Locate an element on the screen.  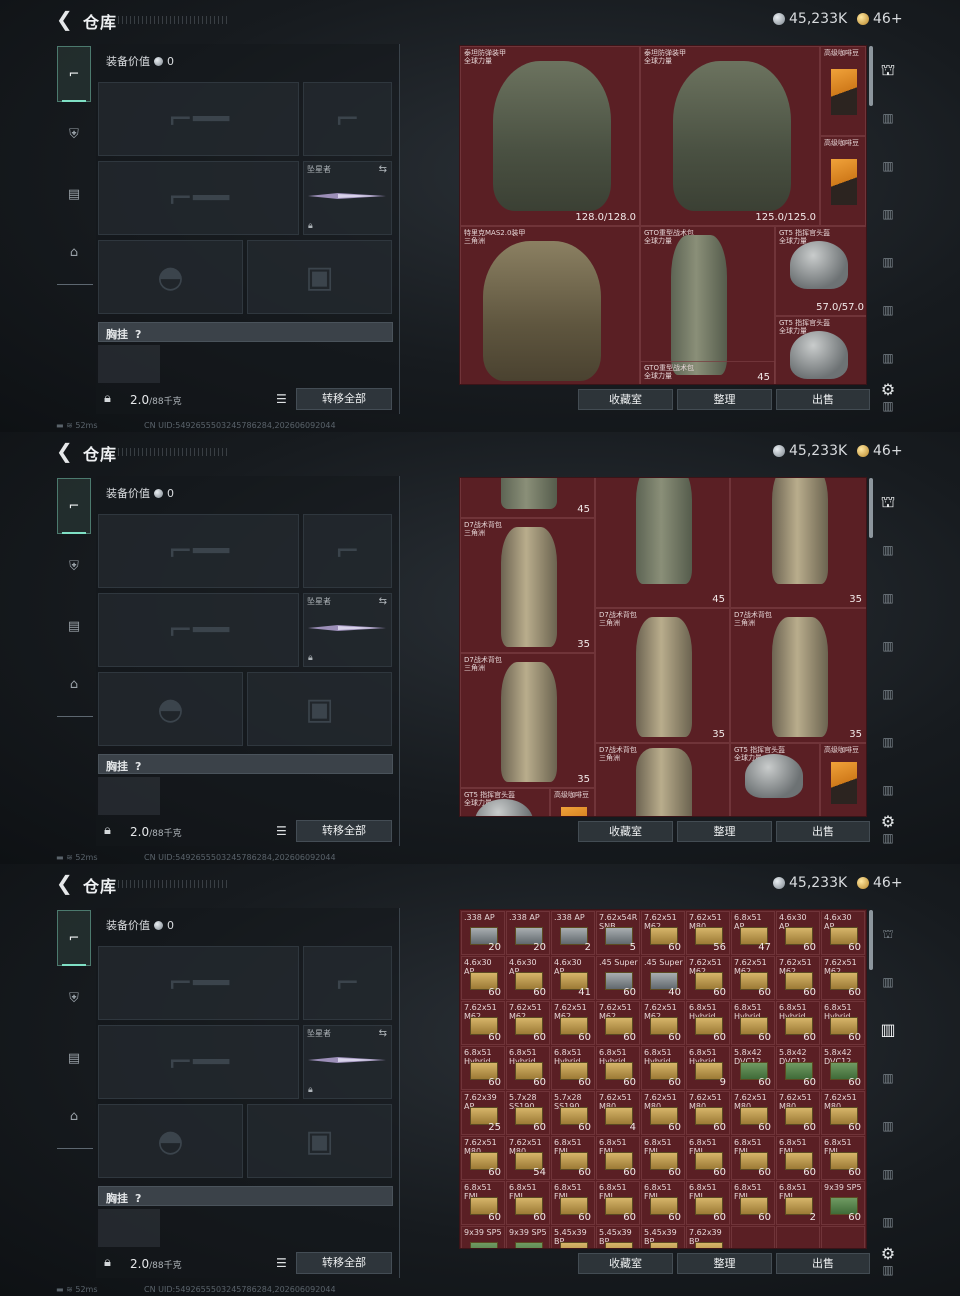
stash-item: GT5 指挥官头盔 全球力量 57.0/57.0 is located at coordinates (820, 271).